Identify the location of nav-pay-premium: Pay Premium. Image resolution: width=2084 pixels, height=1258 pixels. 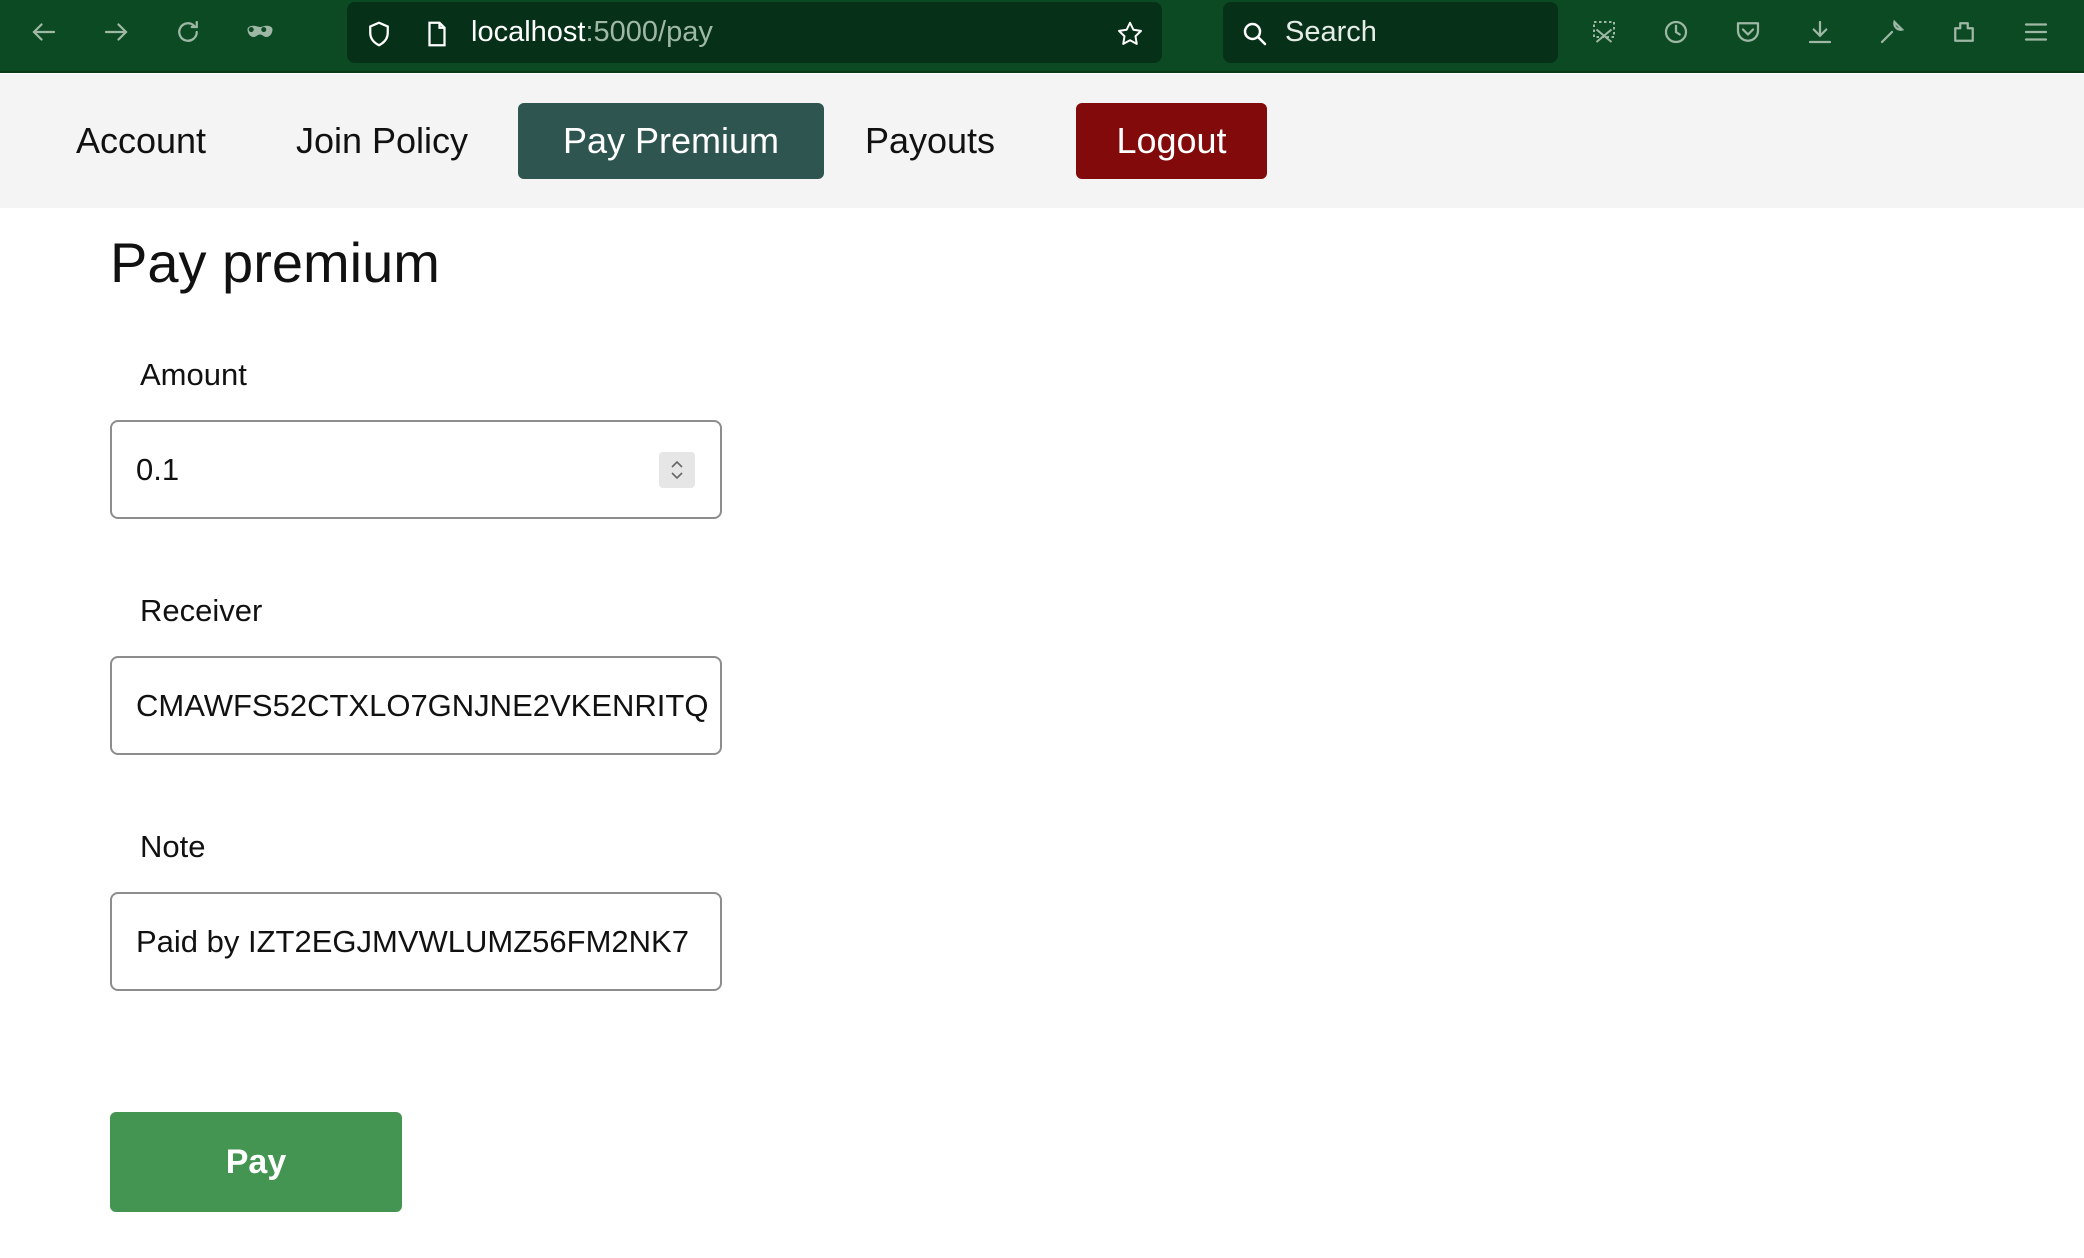
(671, 141).